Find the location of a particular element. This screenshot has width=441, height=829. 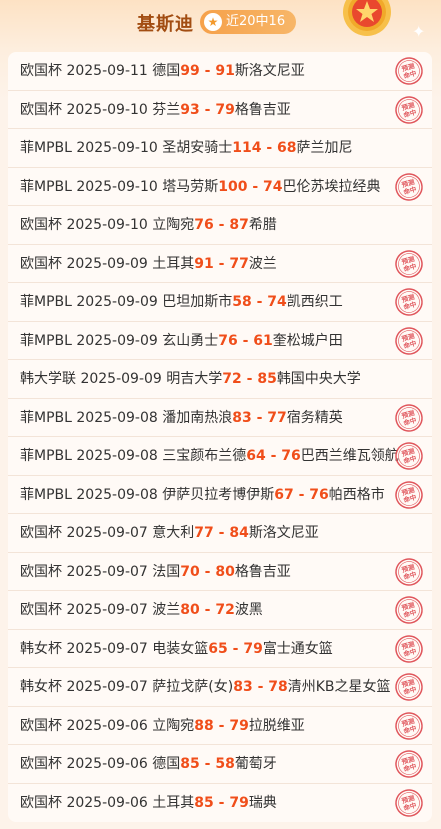

home-team: 立陶宛 is located at coordinates (173, 725).